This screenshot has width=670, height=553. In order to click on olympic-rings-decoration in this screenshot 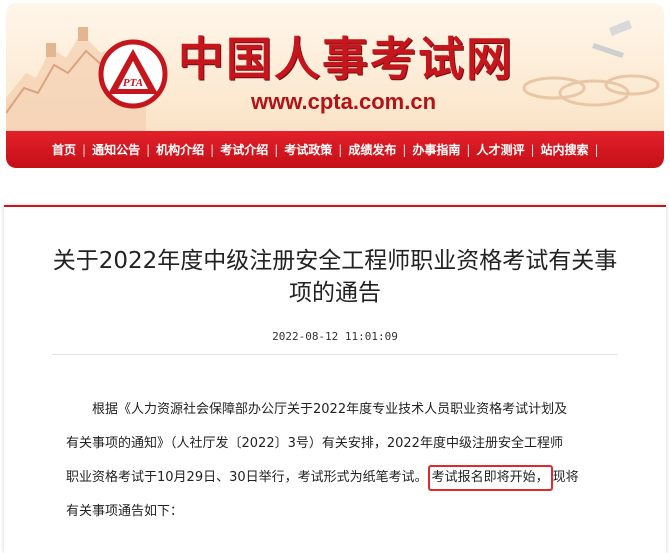, I will do `click(591, 63)`.